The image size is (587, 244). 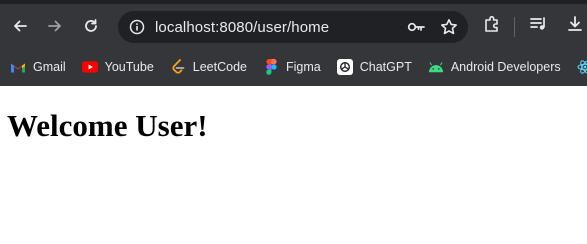 I want to click on bookmark-label: Android Developers, so click(x=505, y=67).